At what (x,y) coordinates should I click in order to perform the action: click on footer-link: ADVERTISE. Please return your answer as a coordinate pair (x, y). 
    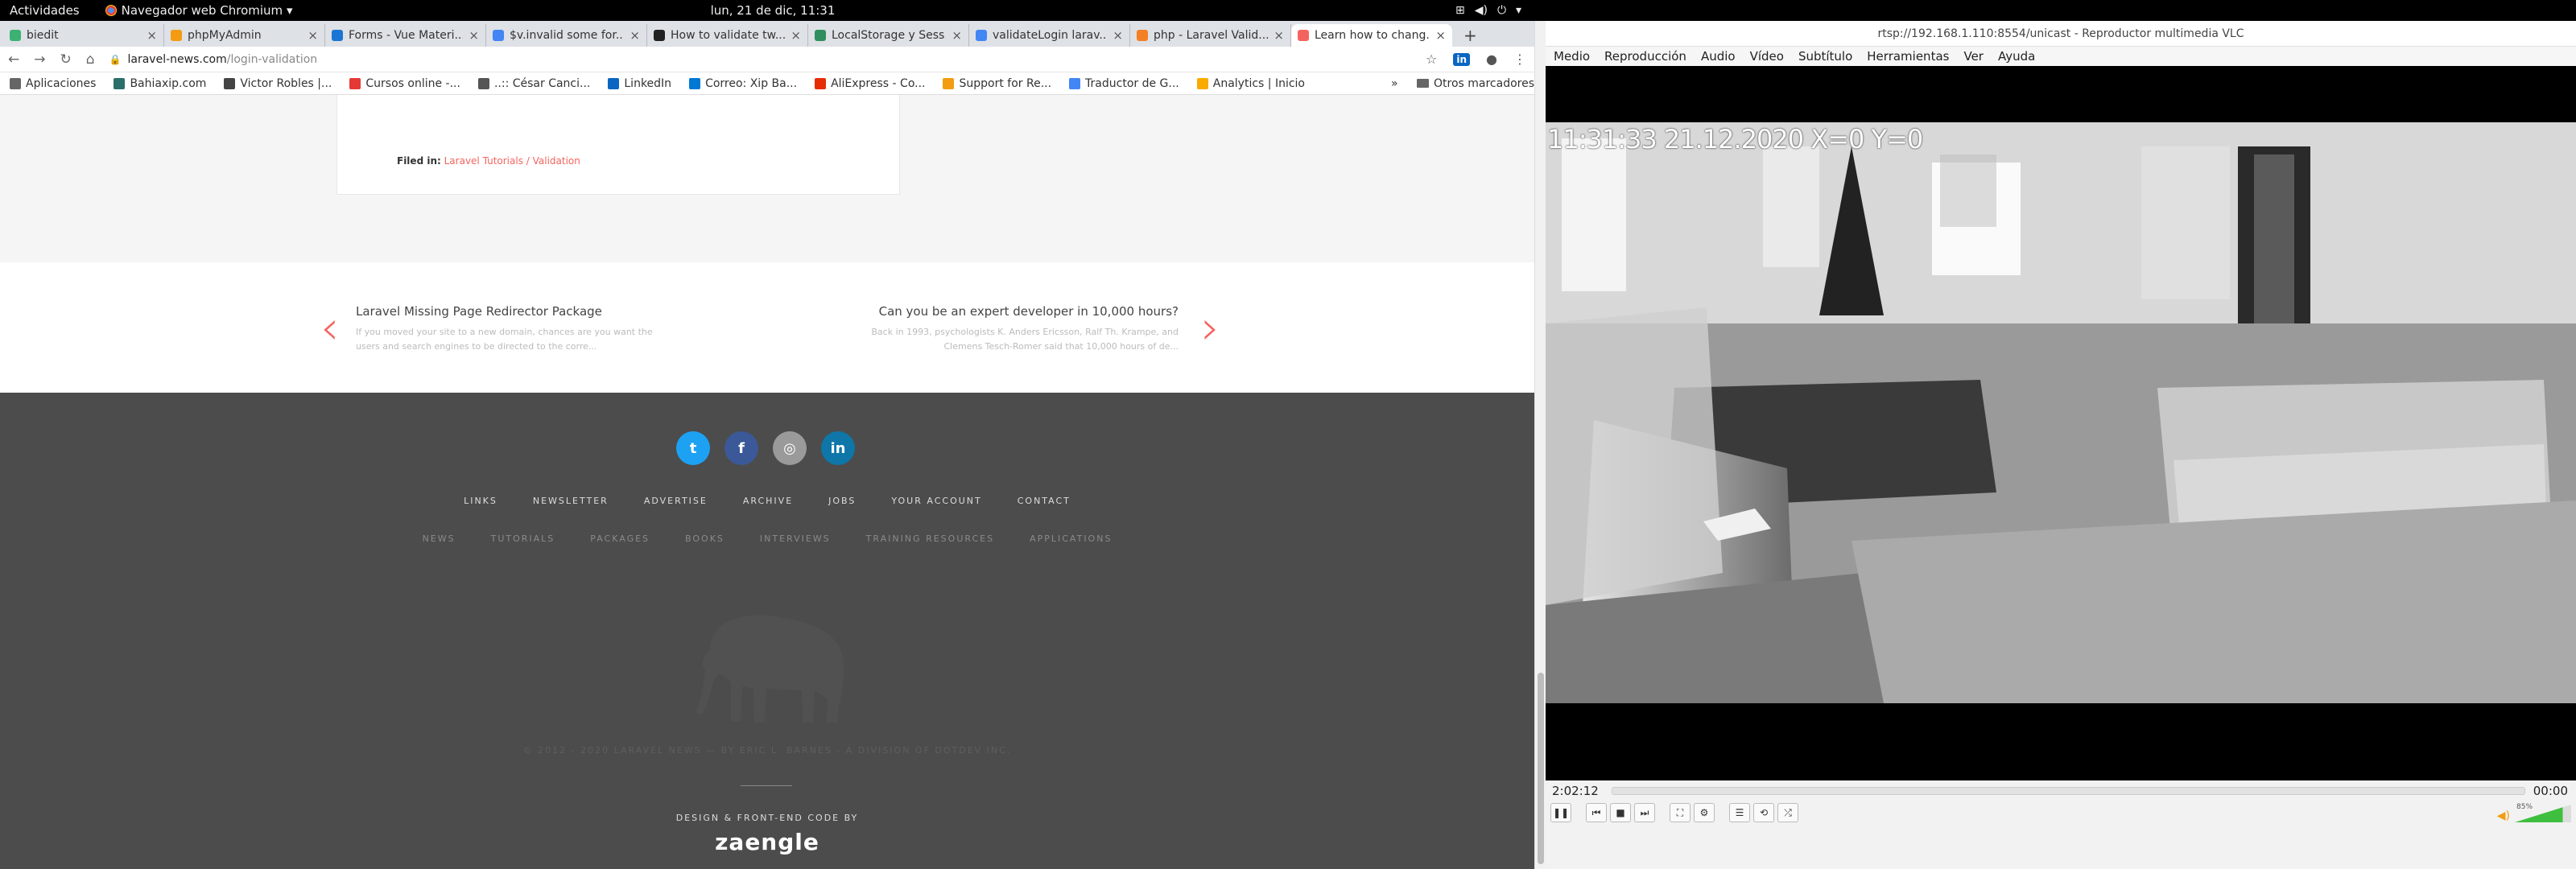
    Looking at the image, I should click on (676, 501).